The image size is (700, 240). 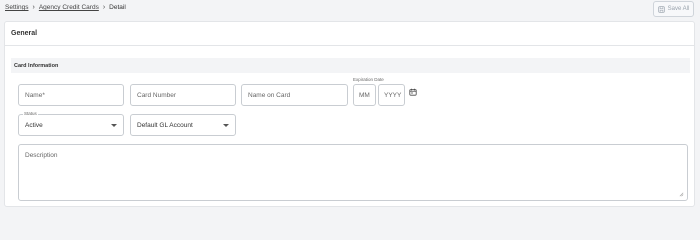 What do you see at coordinates (157, 95) in the screenshot?
I see `card-number-placeholder: Card Number` at bounding box center [157, 95].